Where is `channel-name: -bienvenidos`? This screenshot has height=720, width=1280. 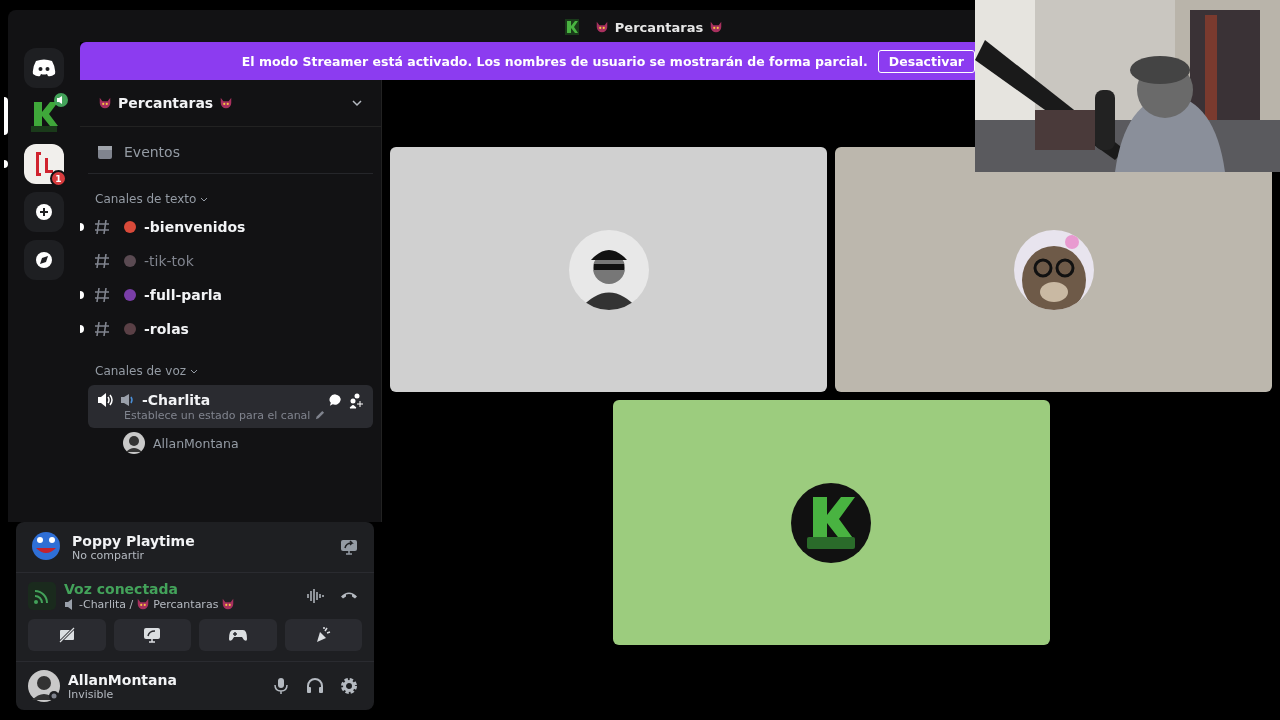
channel-name: -bienvenidos is located at coordinates (195, 227).